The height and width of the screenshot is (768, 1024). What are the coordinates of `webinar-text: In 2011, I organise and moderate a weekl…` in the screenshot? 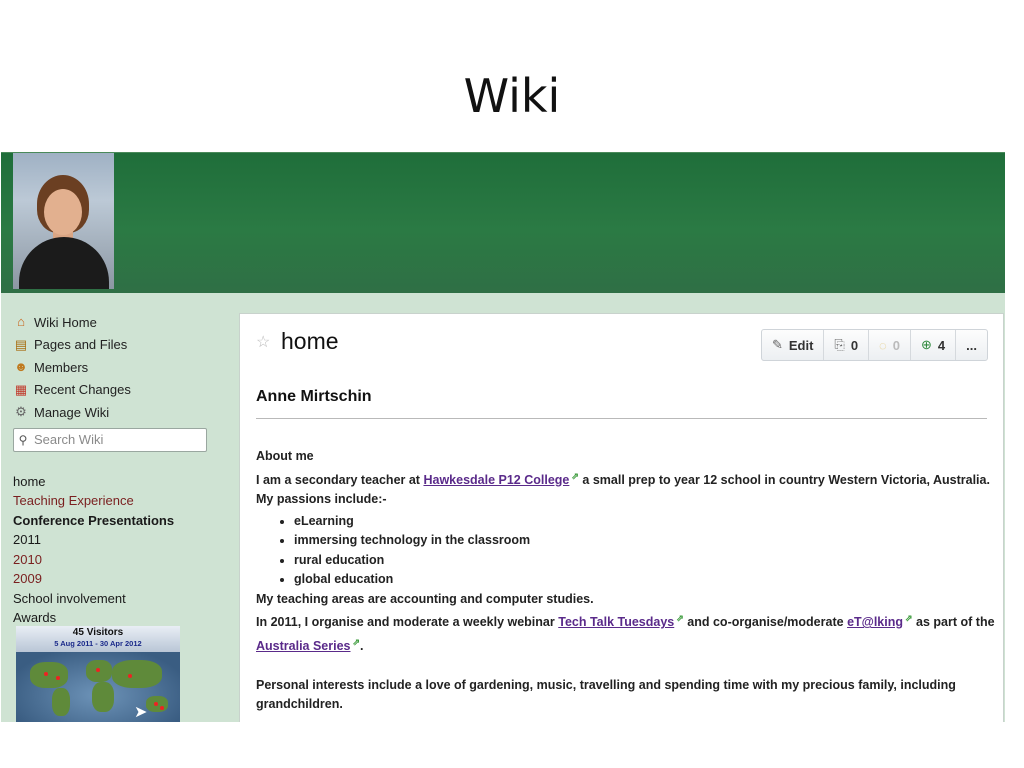 It's located at (405, 622).